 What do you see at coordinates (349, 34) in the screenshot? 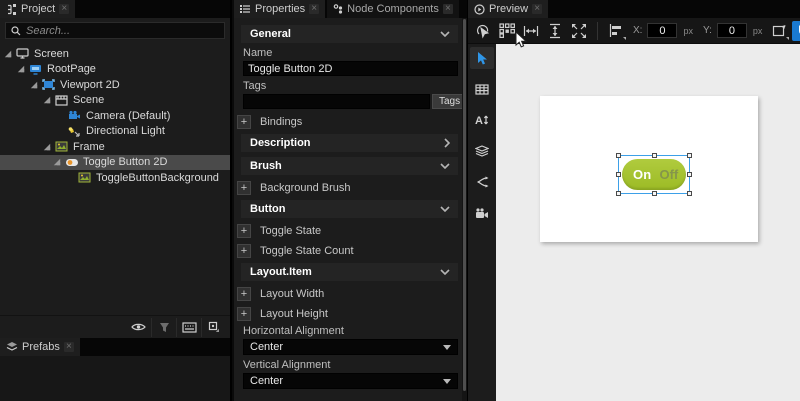
I see `section-general: General` at bounding box center [349, 34].